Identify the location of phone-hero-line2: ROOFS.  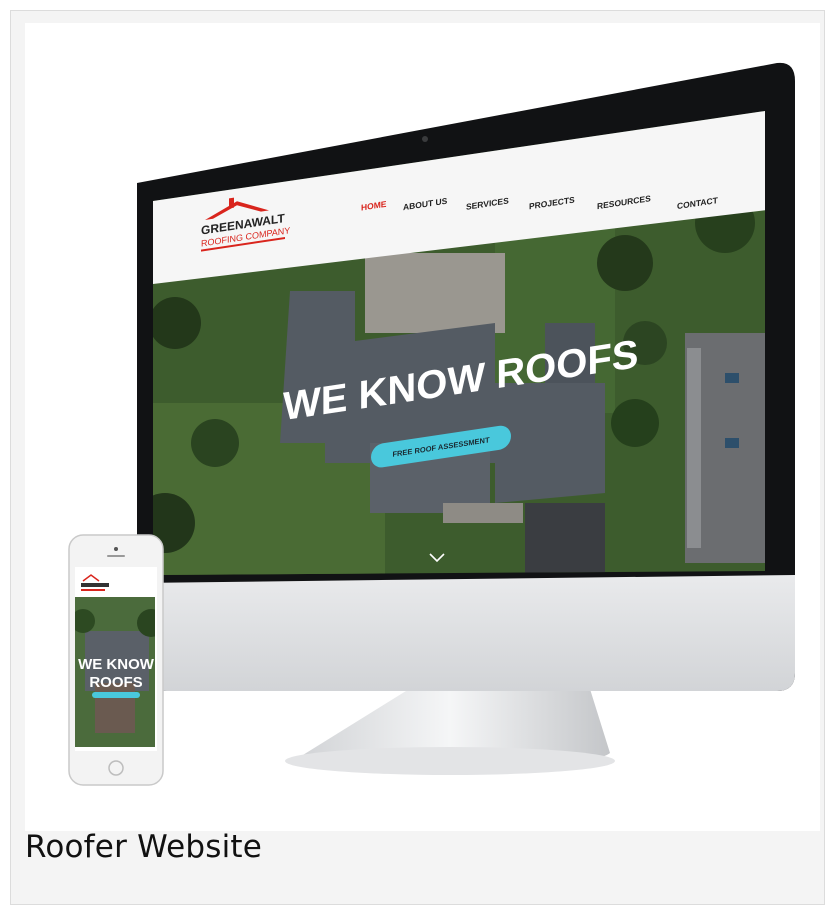
(115, 682).